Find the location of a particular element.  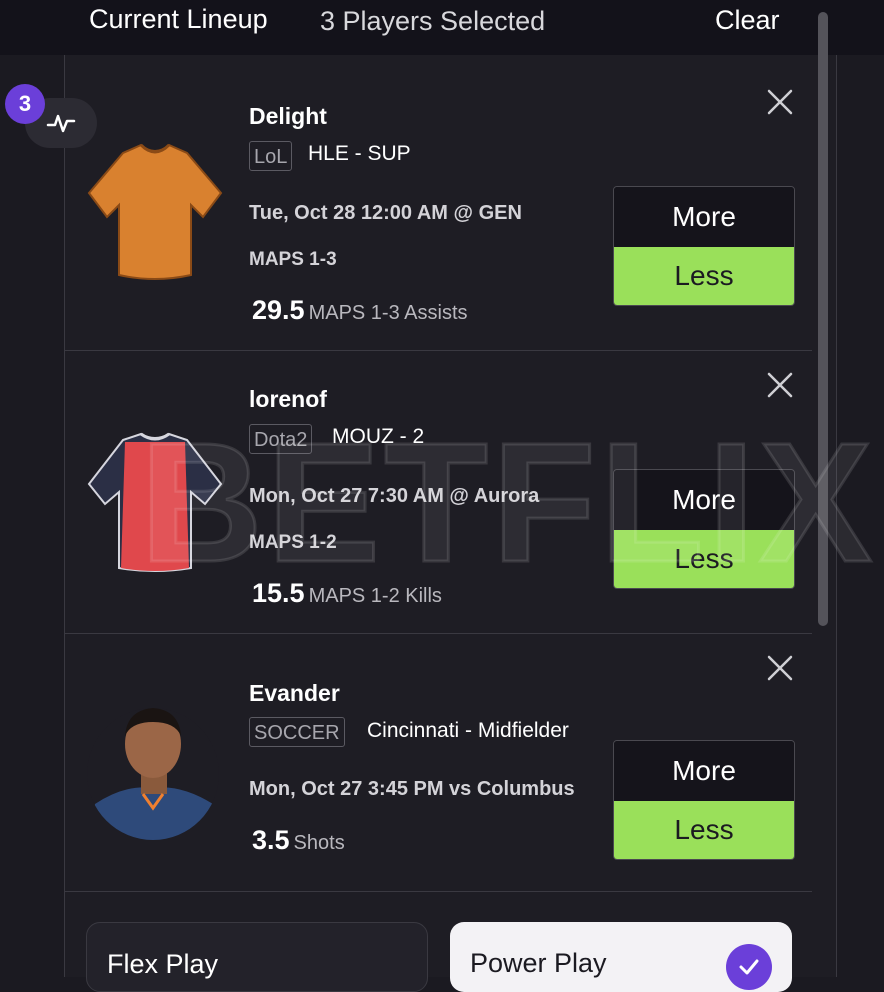

game-info: Mon, Oct 27 3:45 PM vs Columbus is located at coordinates (412, 789).